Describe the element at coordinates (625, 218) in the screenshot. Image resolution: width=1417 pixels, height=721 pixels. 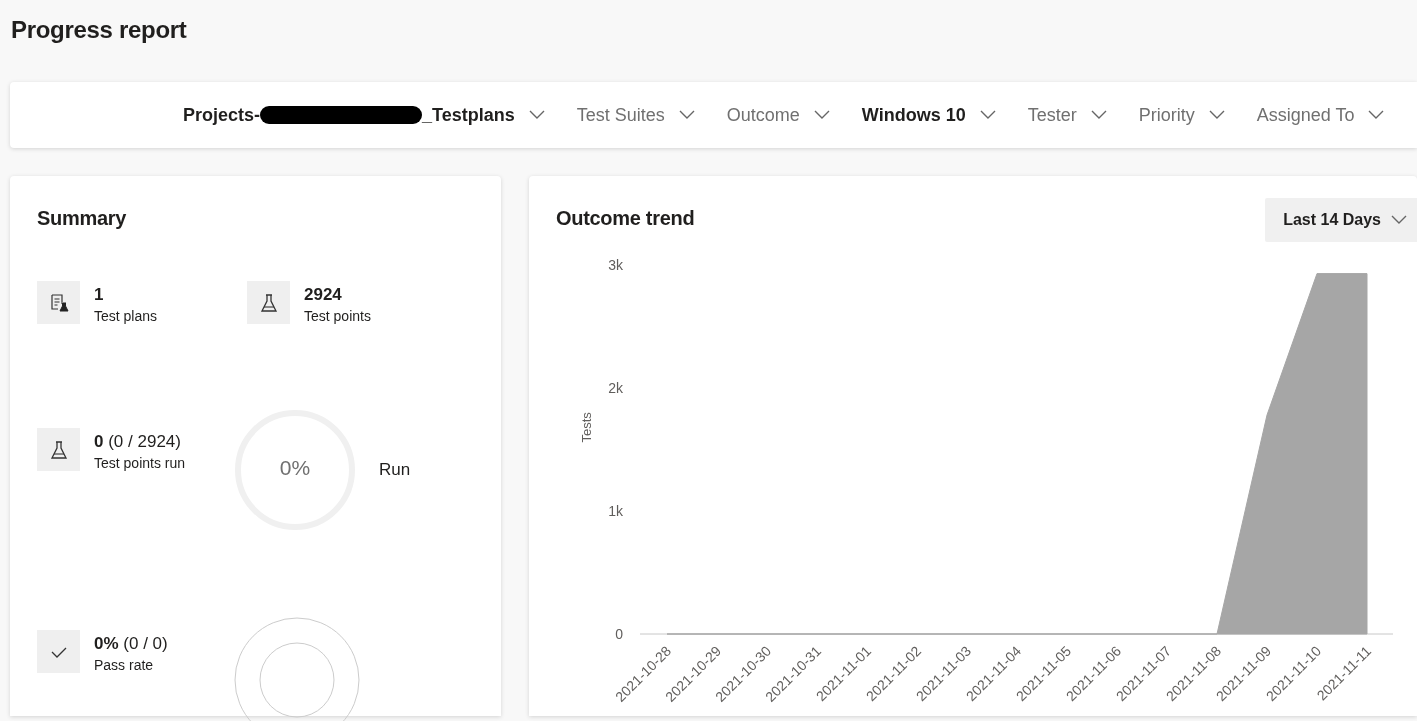
I see `card-title: Outcome trend` at that location.